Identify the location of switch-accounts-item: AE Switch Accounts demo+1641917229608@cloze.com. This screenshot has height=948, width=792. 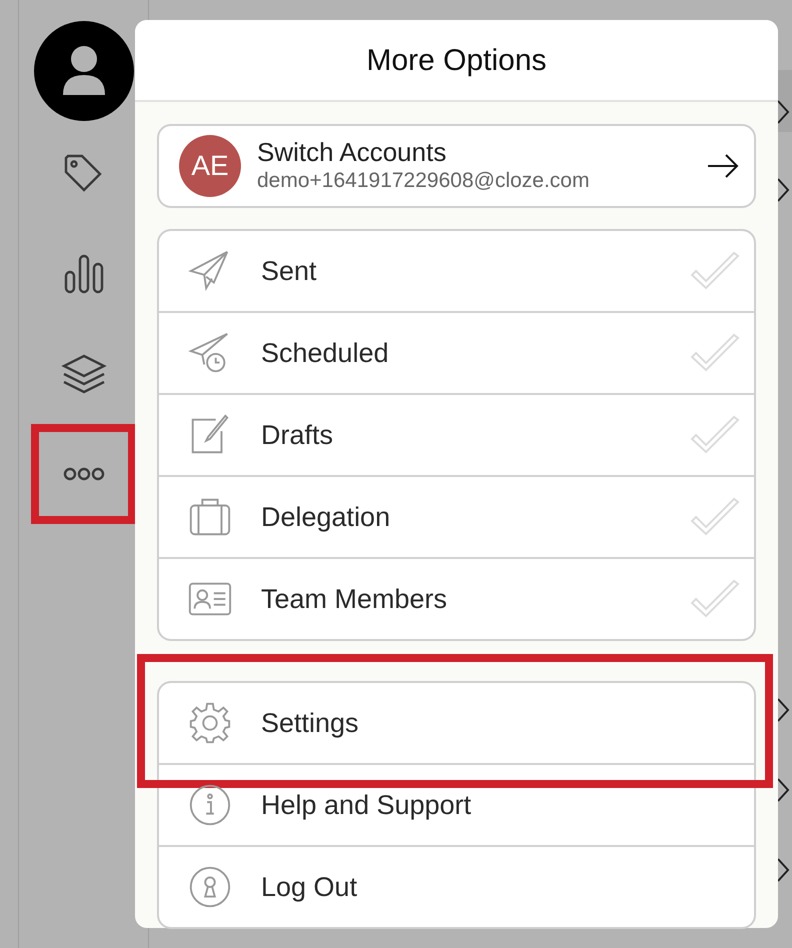
(456, 166).